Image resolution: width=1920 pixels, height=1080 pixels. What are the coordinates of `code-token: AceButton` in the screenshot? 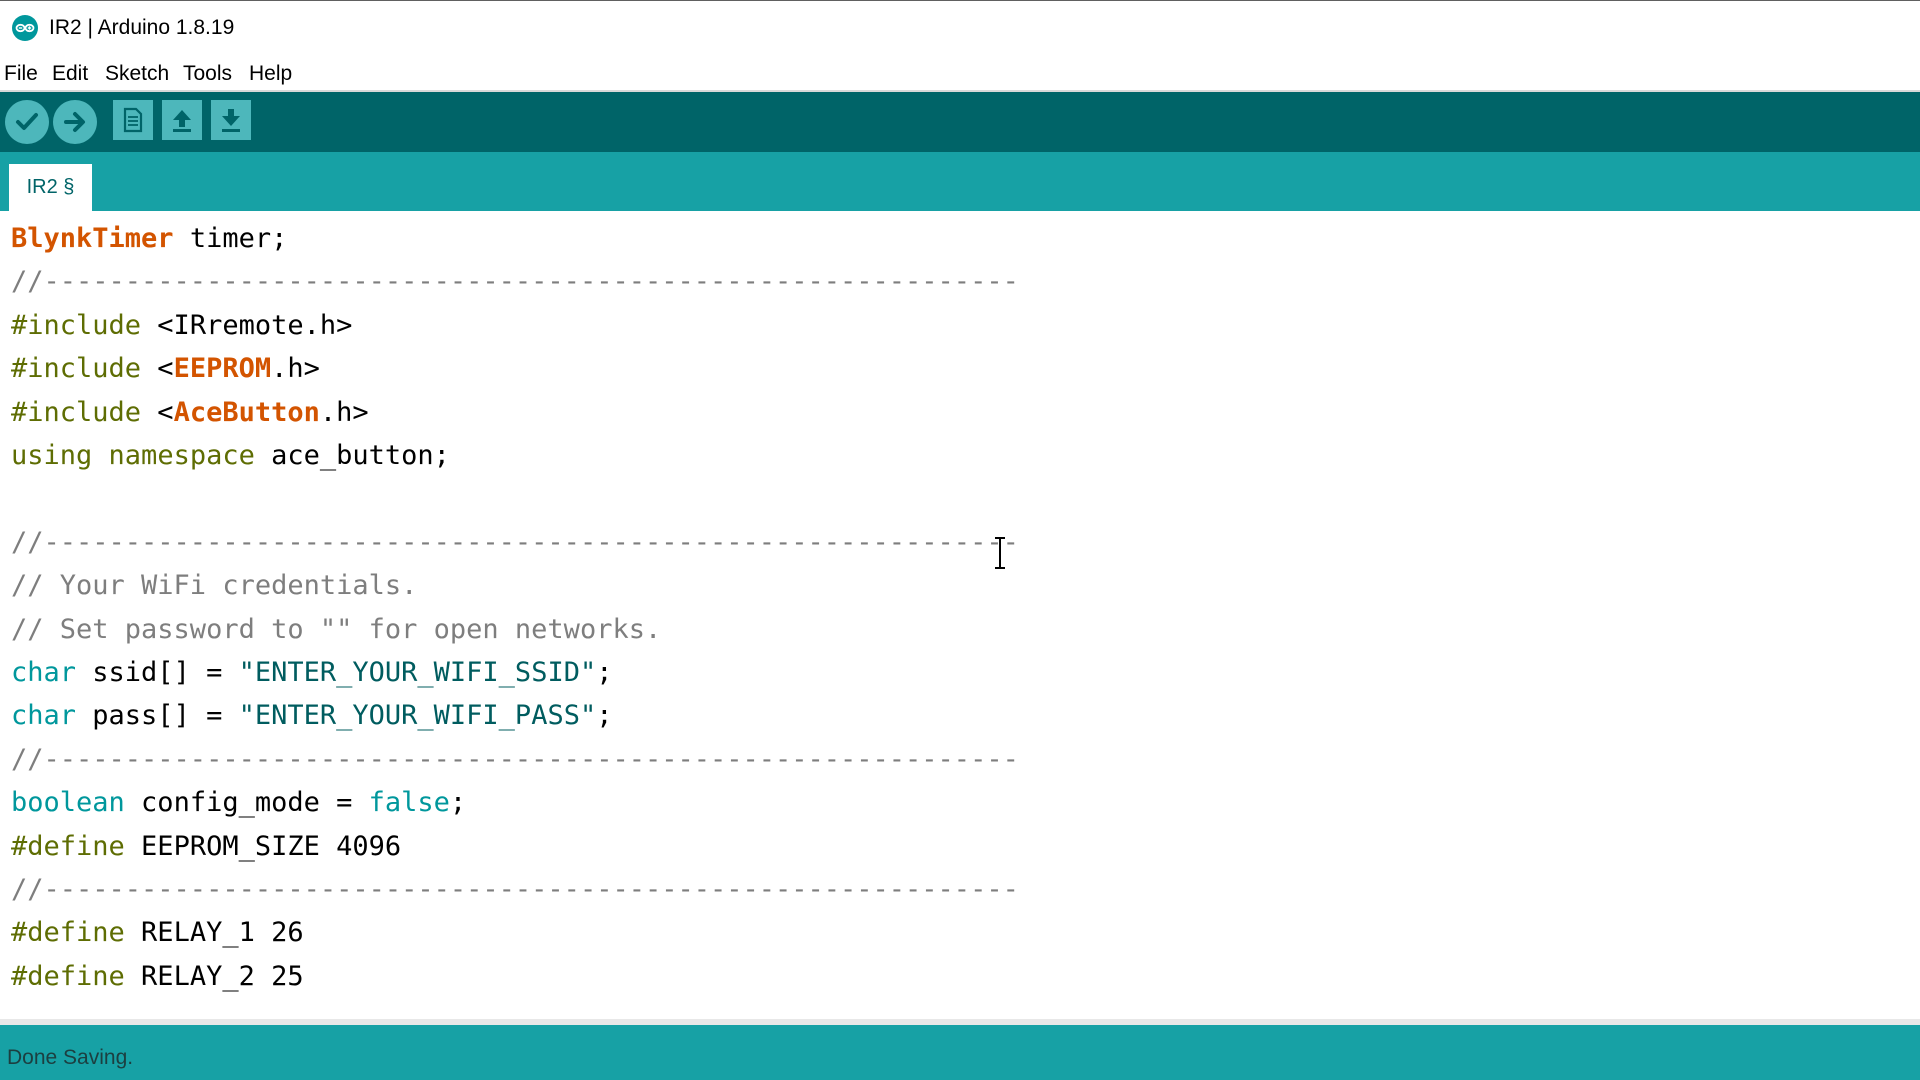 It's located at (246, 412).